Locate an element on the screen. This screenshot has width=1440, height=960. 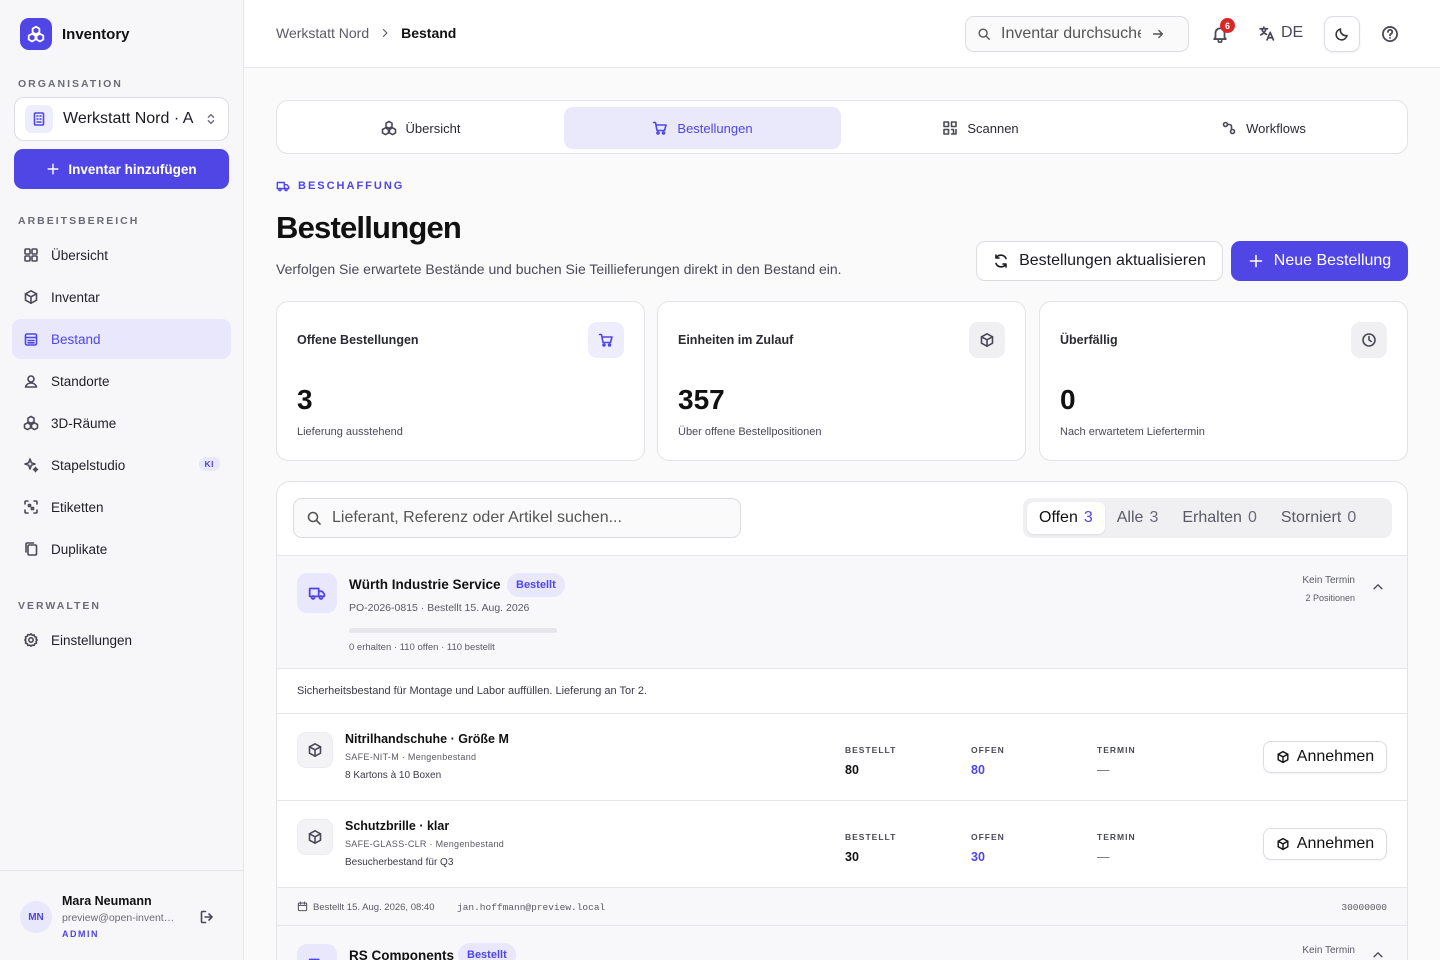
order-due-date: Kein Termin is located at coordinates (1328, 950).